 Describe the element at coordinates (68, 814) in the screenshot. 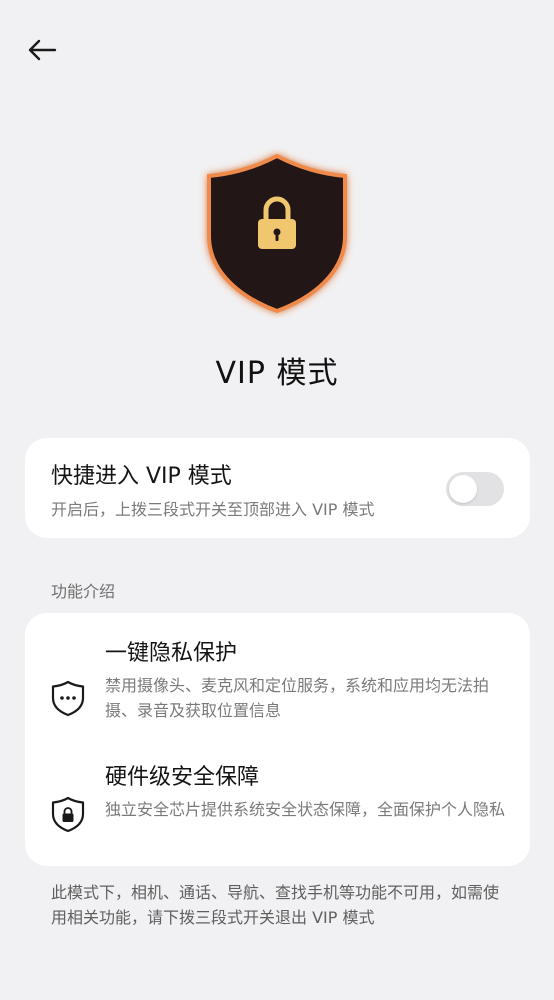

I see `shield-lock-small-icon` at that location.